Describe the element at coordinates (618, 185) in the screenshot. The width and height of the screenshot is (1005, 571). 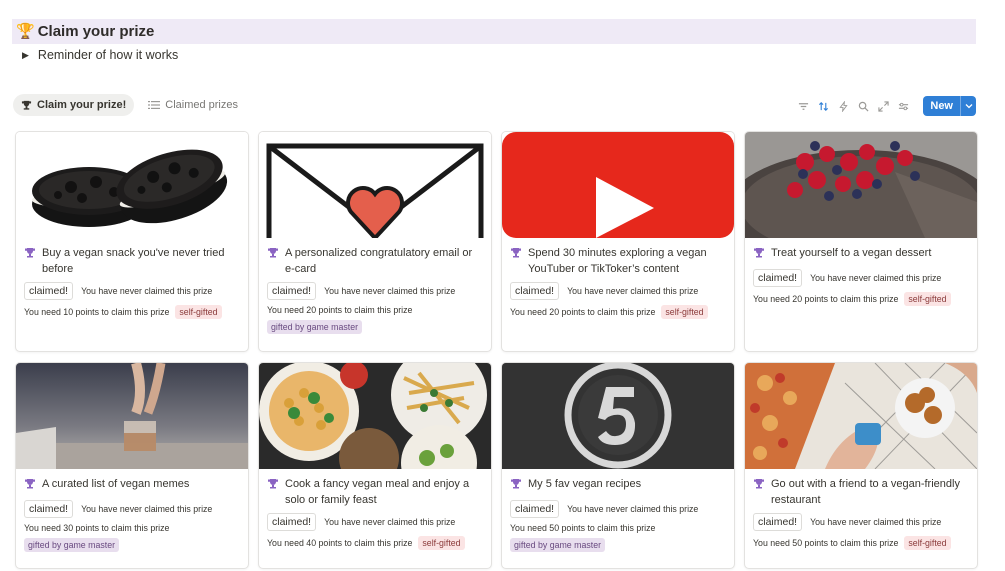
I see `card-cover-youtube-logo` at that location.